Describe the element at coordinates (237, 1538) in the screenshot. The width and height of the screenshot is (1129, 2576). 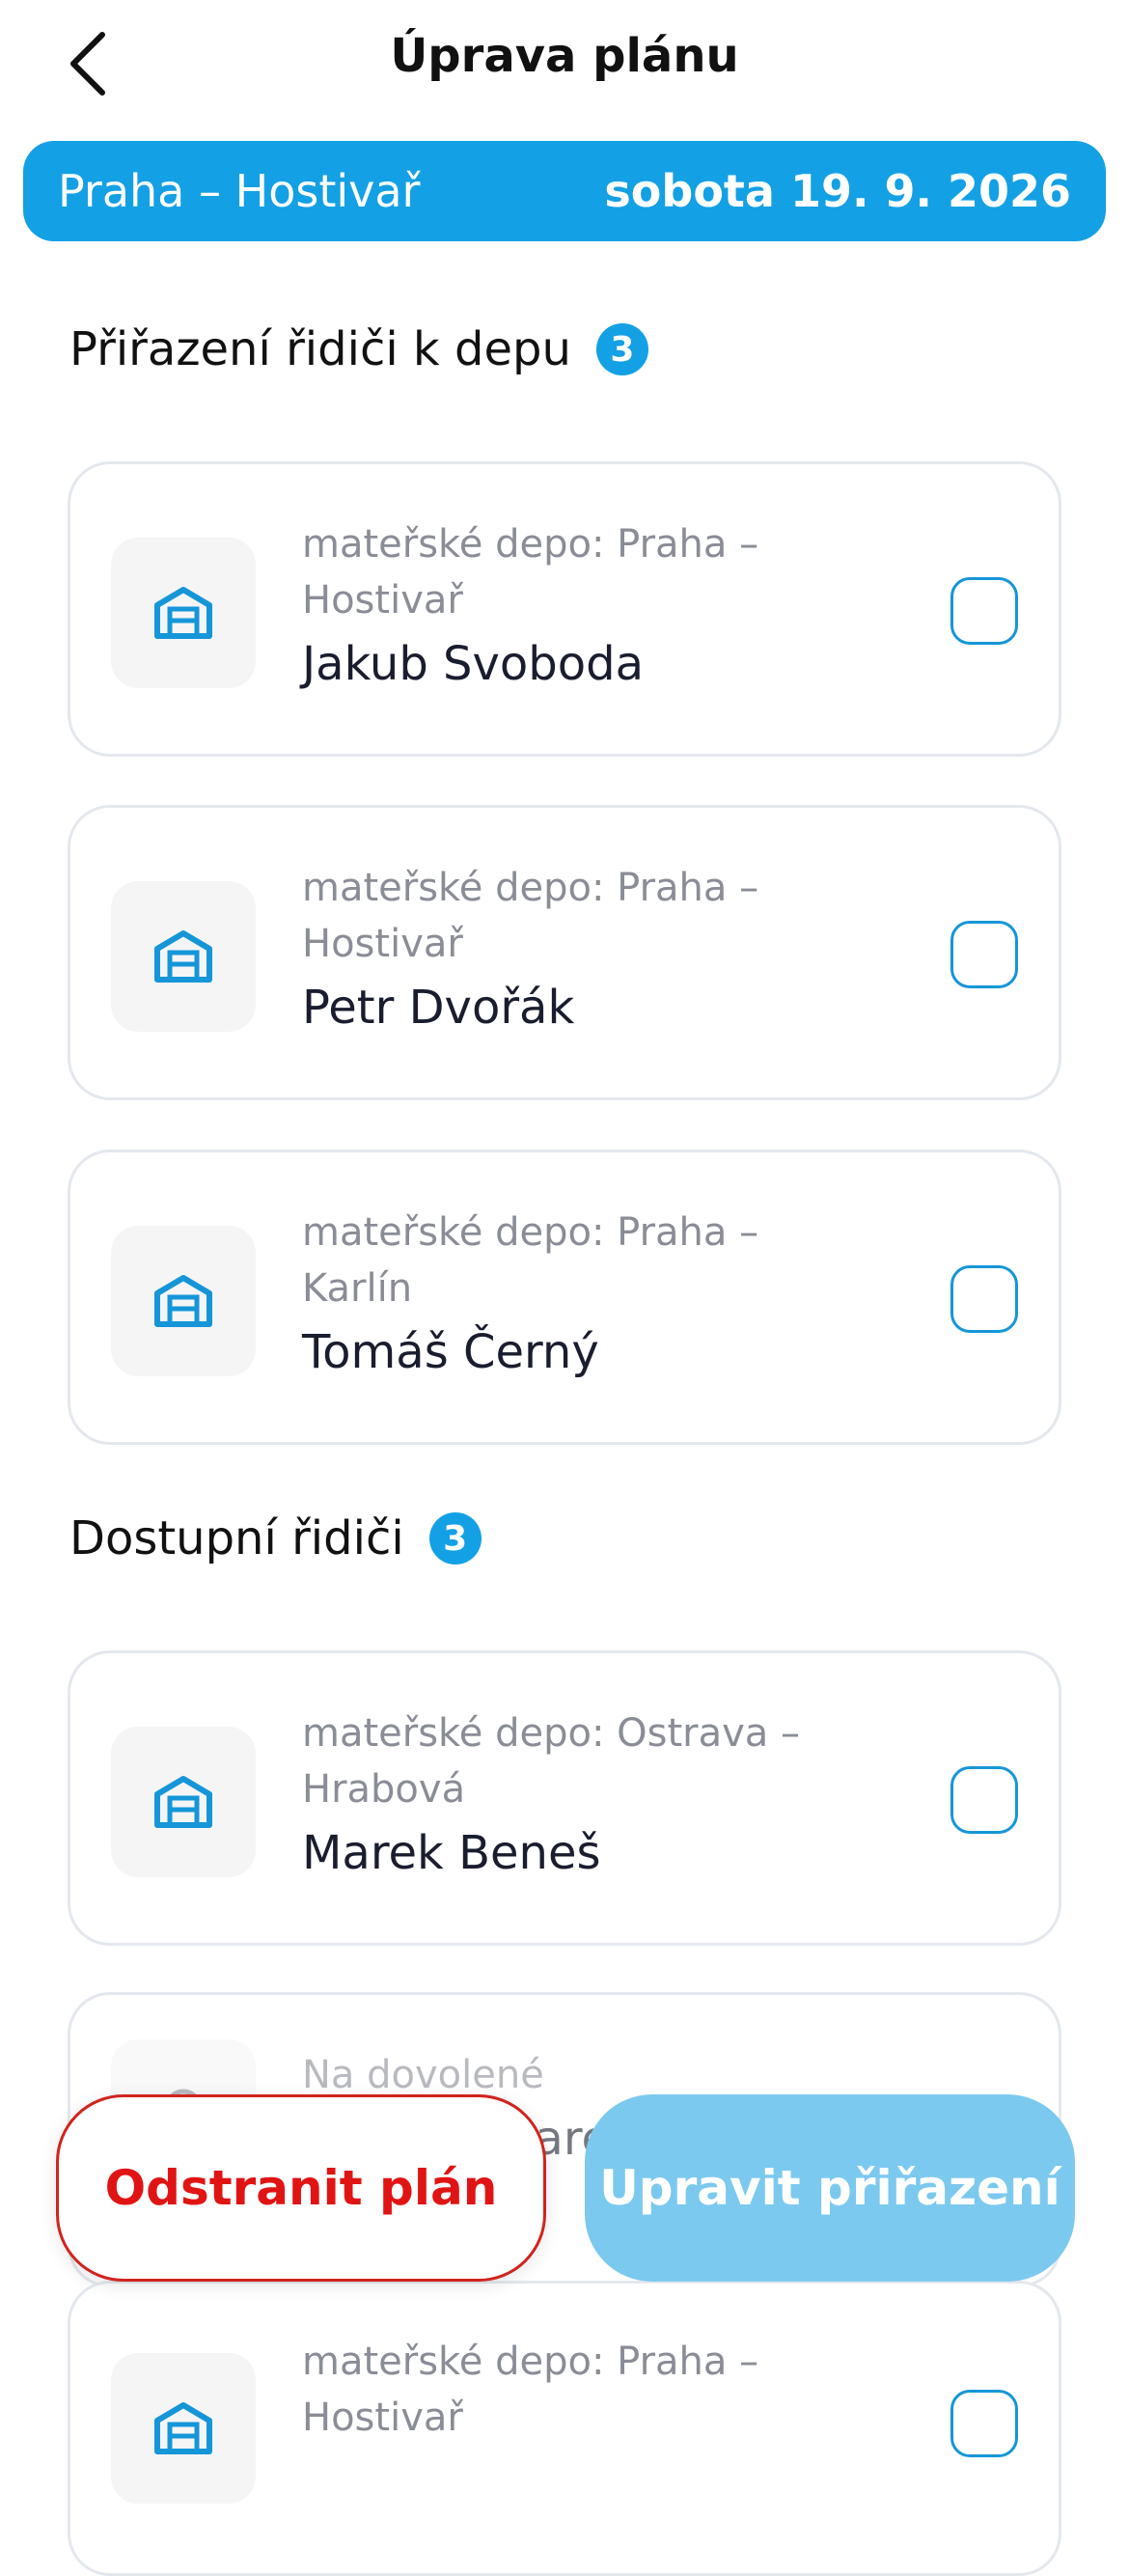
I see `section-available-label: Dostupní řidiči` at that location.